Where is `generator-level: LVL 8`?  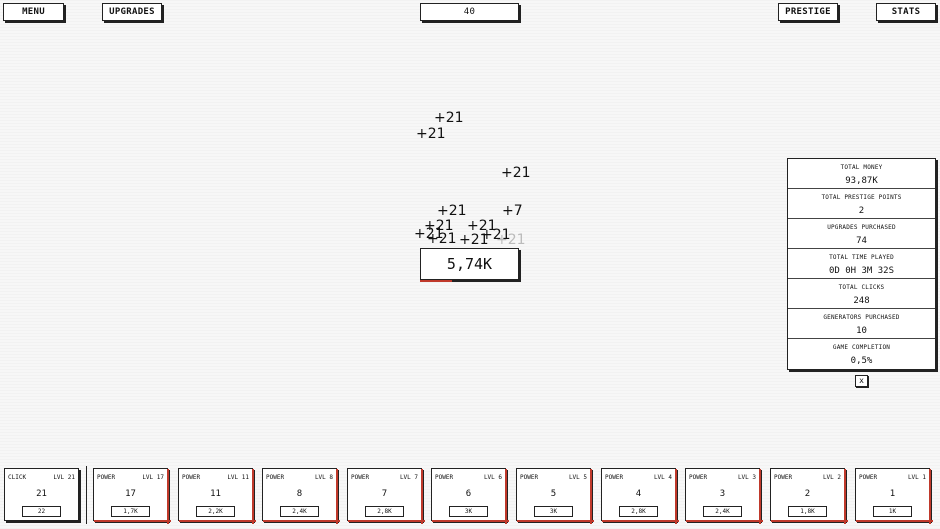
generator-level: LVL 8 is located at coordinates (323, 477).